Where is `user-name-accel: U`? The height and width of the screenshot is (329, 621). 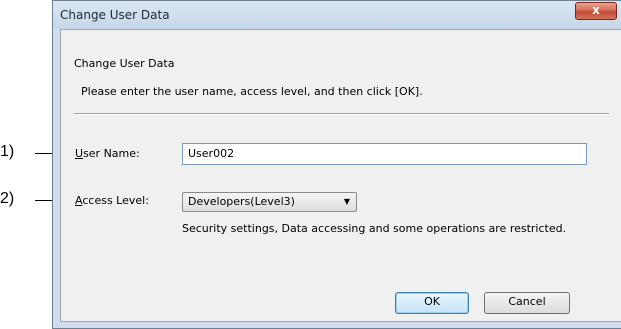
user-name-accel: U is located at coordinates (79, 153).